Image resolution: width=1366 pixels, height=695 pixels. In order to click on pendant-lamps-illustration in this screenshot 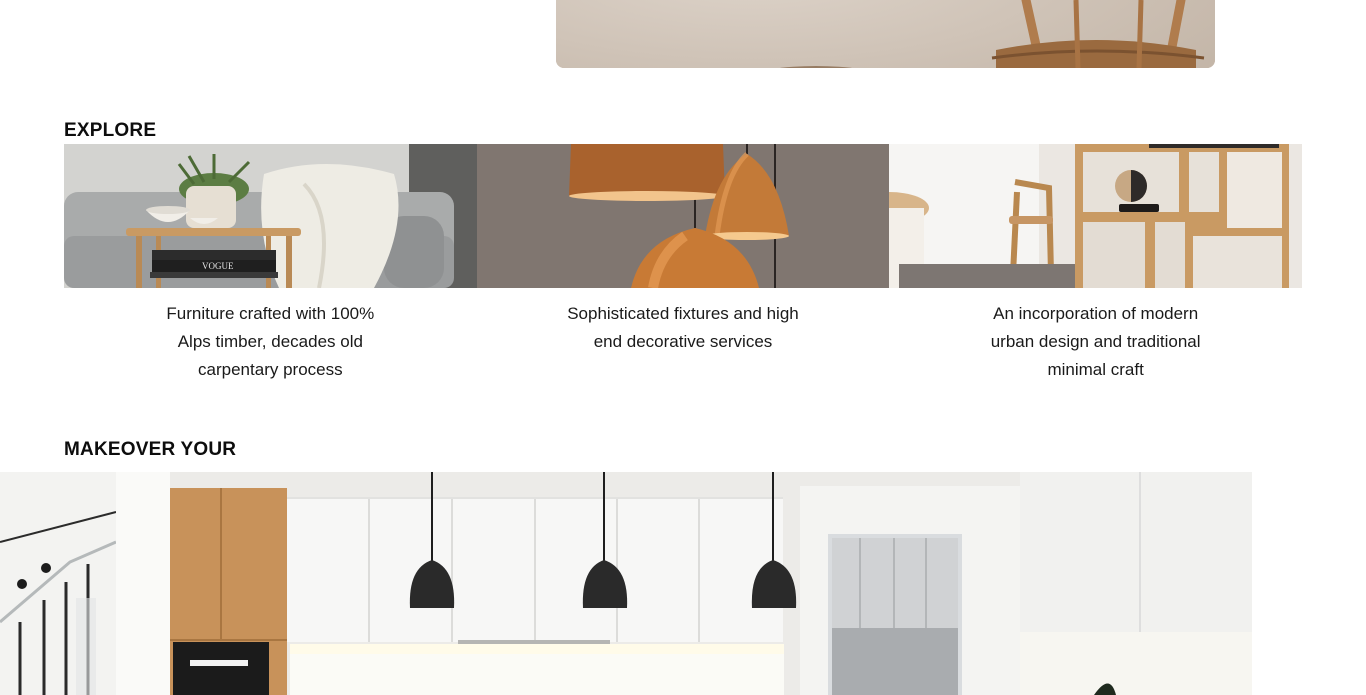, I will do `click(683, 216)`.